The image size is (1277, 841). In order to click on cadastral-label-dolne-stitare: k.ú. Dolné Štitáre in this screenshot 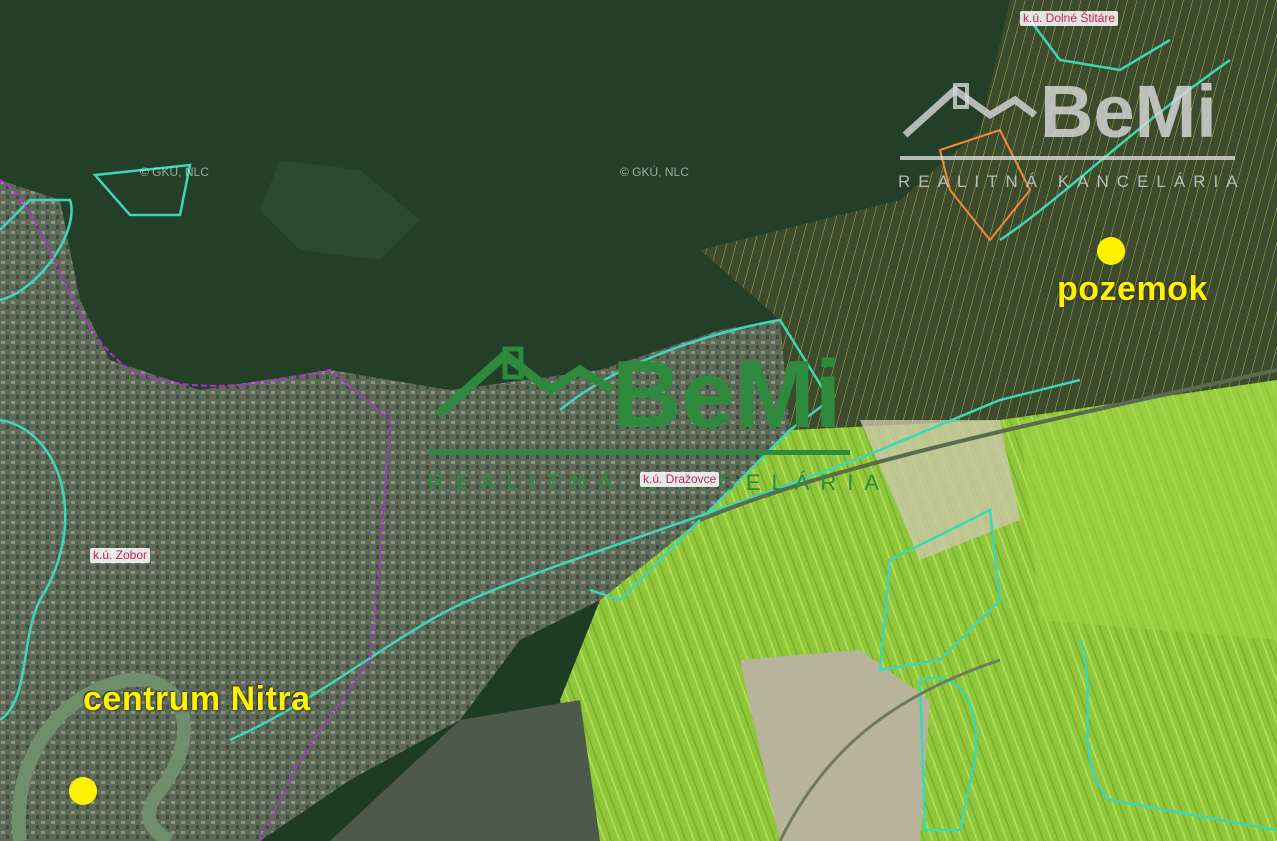, I will do `click(1069, 18)`.